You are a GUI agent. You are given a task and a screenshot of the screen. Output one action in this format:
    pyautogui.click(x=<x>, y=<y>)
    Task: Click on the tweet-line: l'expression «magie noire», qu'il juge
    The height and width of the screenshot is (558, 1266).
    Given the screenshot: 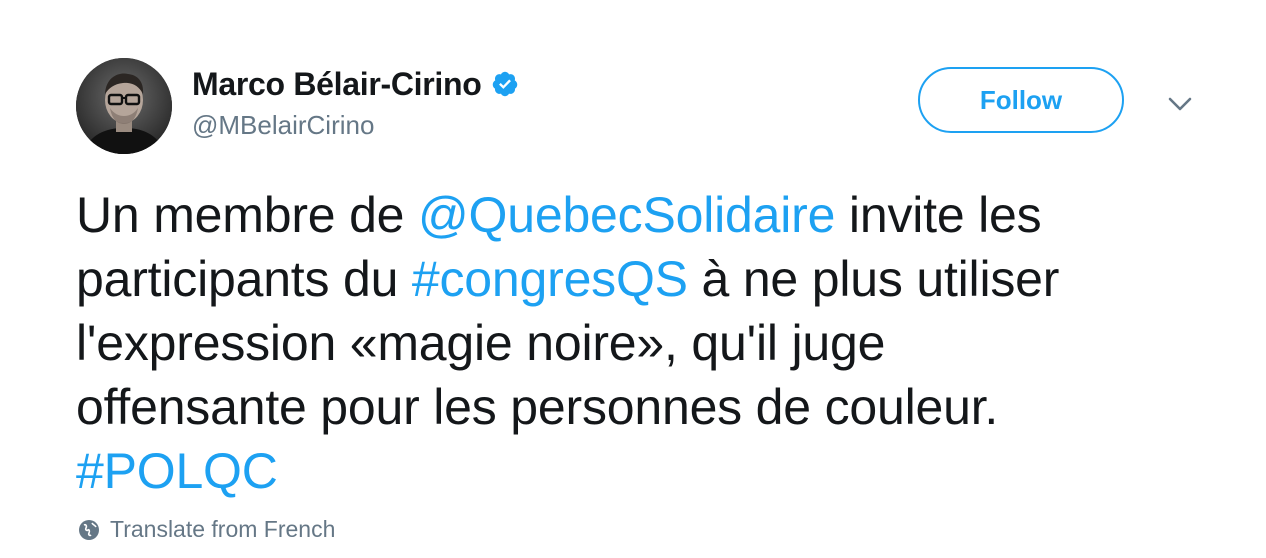 What is the action you would take?
    pyautogui.click(x=481, y=343)
    